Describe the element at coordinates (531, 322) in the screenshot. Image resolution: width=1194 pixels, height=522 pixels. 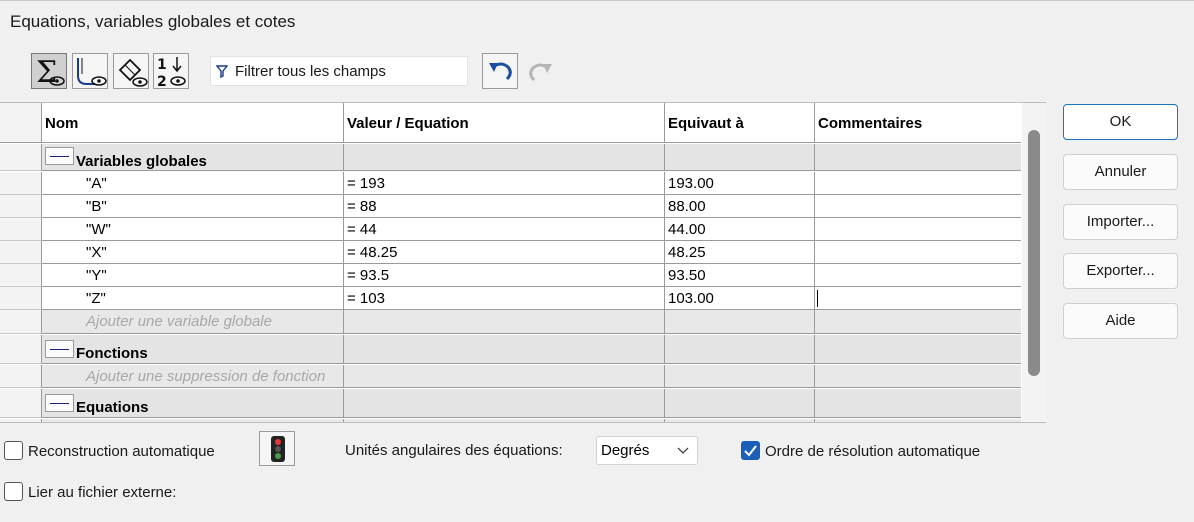
I see `add-variable-row: Ajouter une variable globale` at that location.